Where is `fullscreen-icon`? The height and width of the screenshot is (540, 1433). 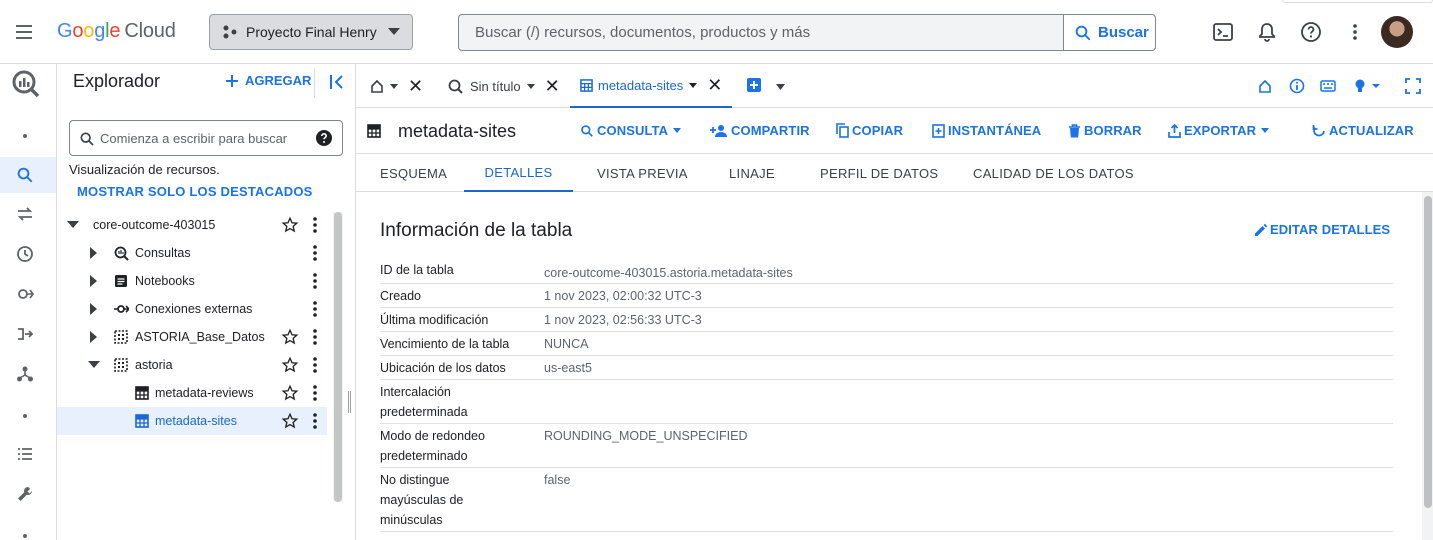
fullscreen-icon is located at coordinates (1413, 86).